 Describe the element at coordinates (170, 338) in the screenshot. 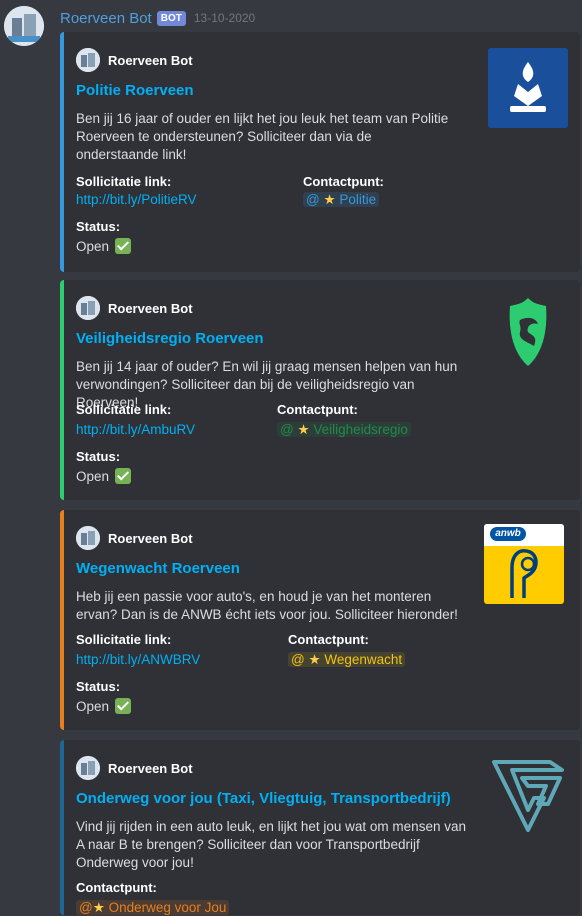

I see `embed-title: Veiligheidsregio Roerveen` at that location.